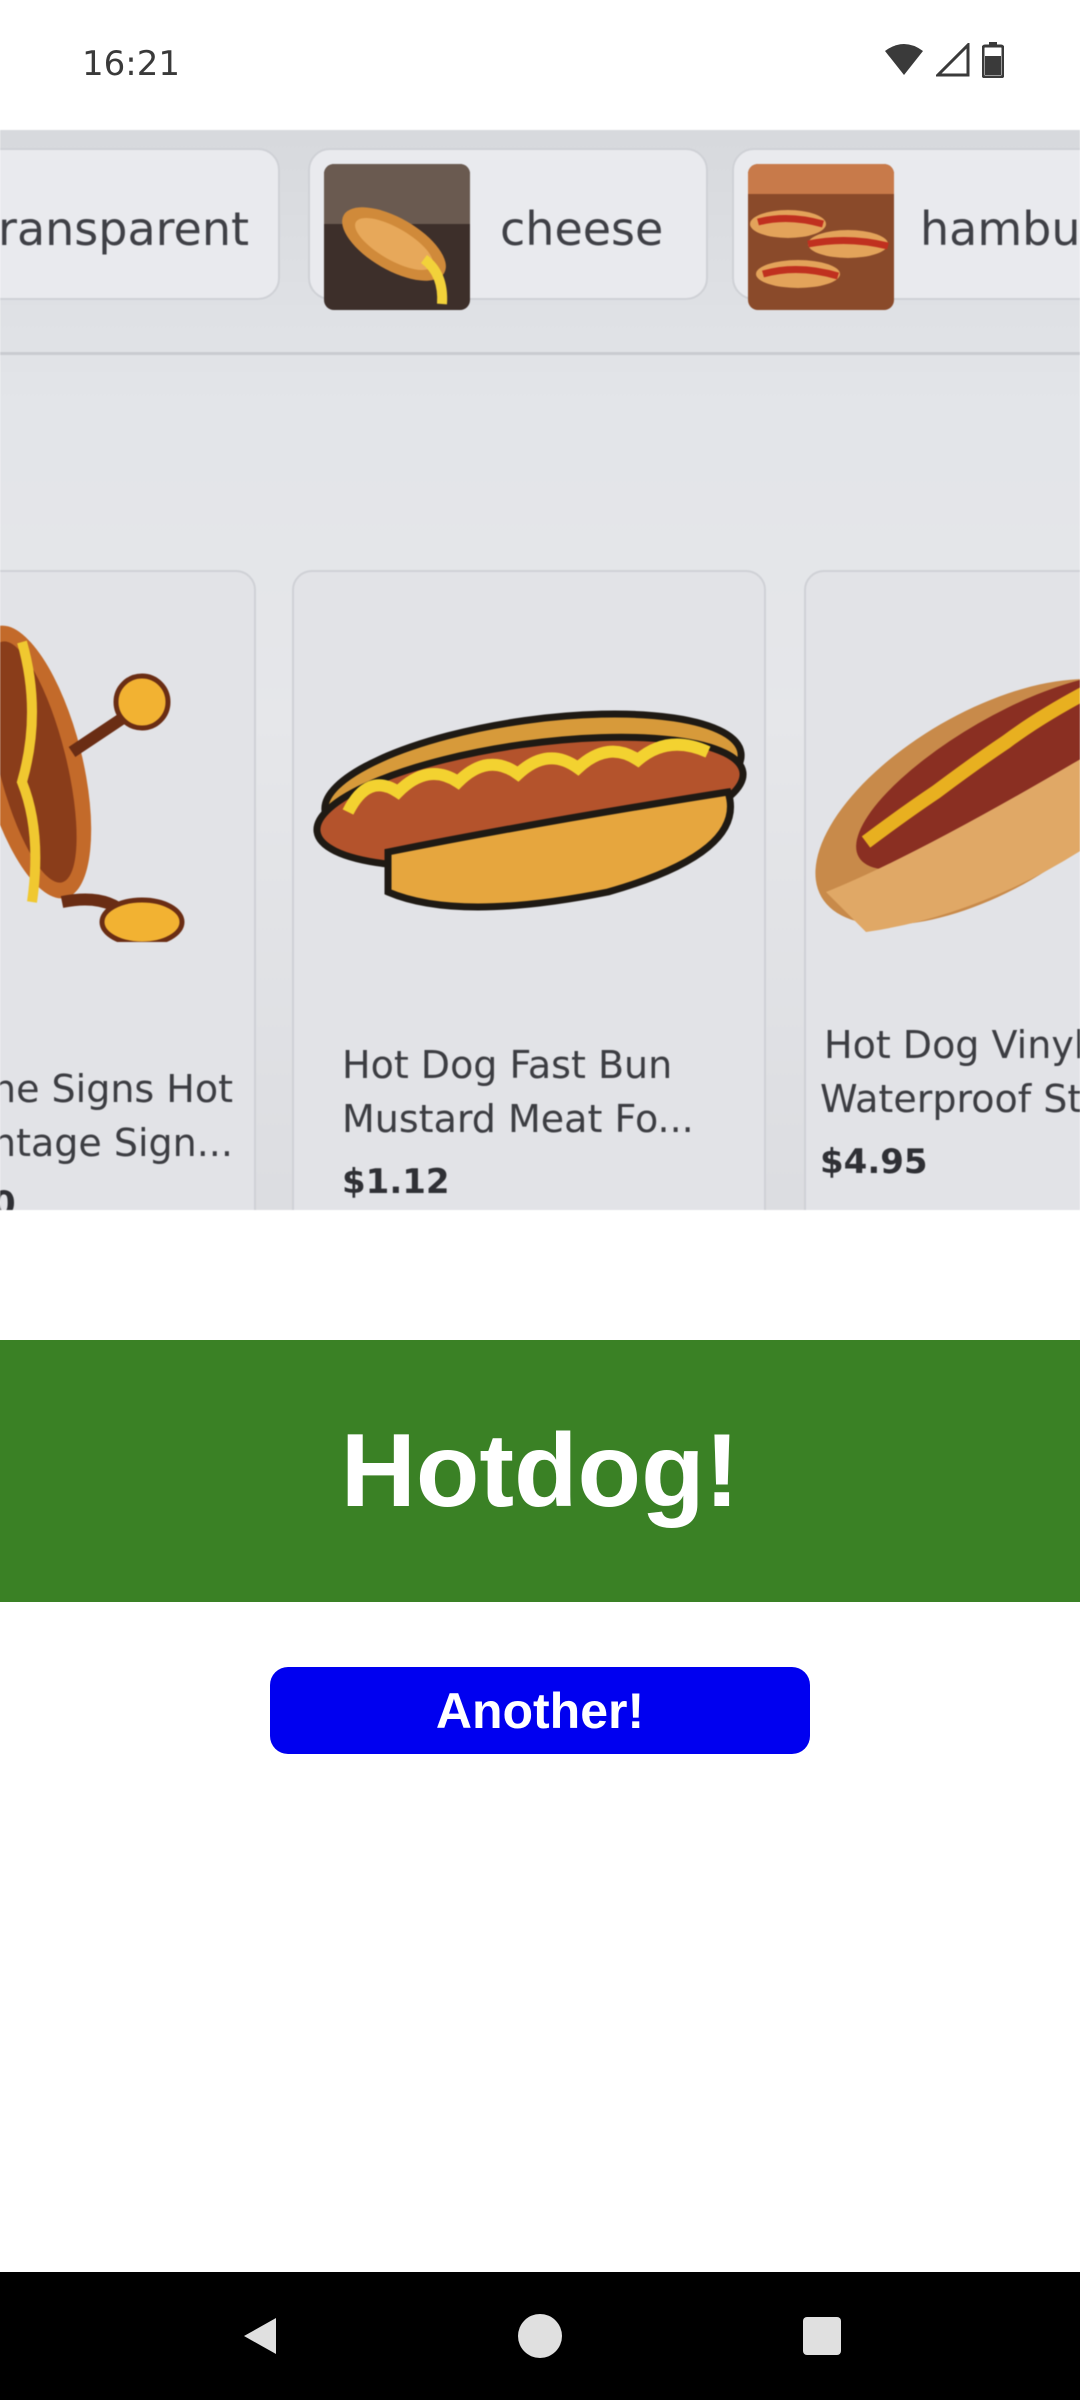  I want to click on hotdog-platter-thumbnail-image, so click(821, 237).